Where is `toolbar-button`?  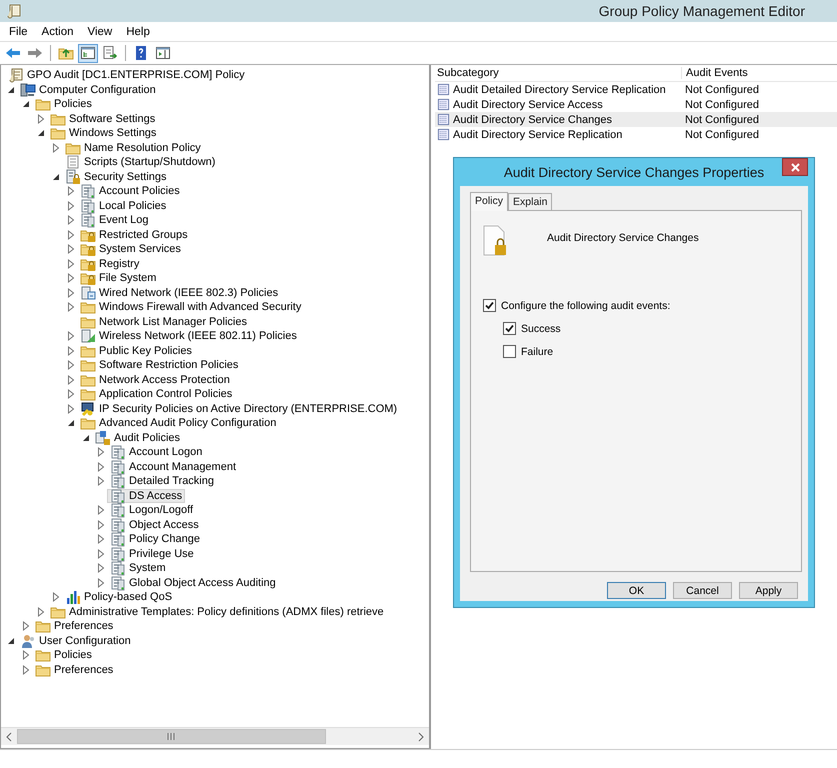 toolbar-button is located at coordinates (88, 53).